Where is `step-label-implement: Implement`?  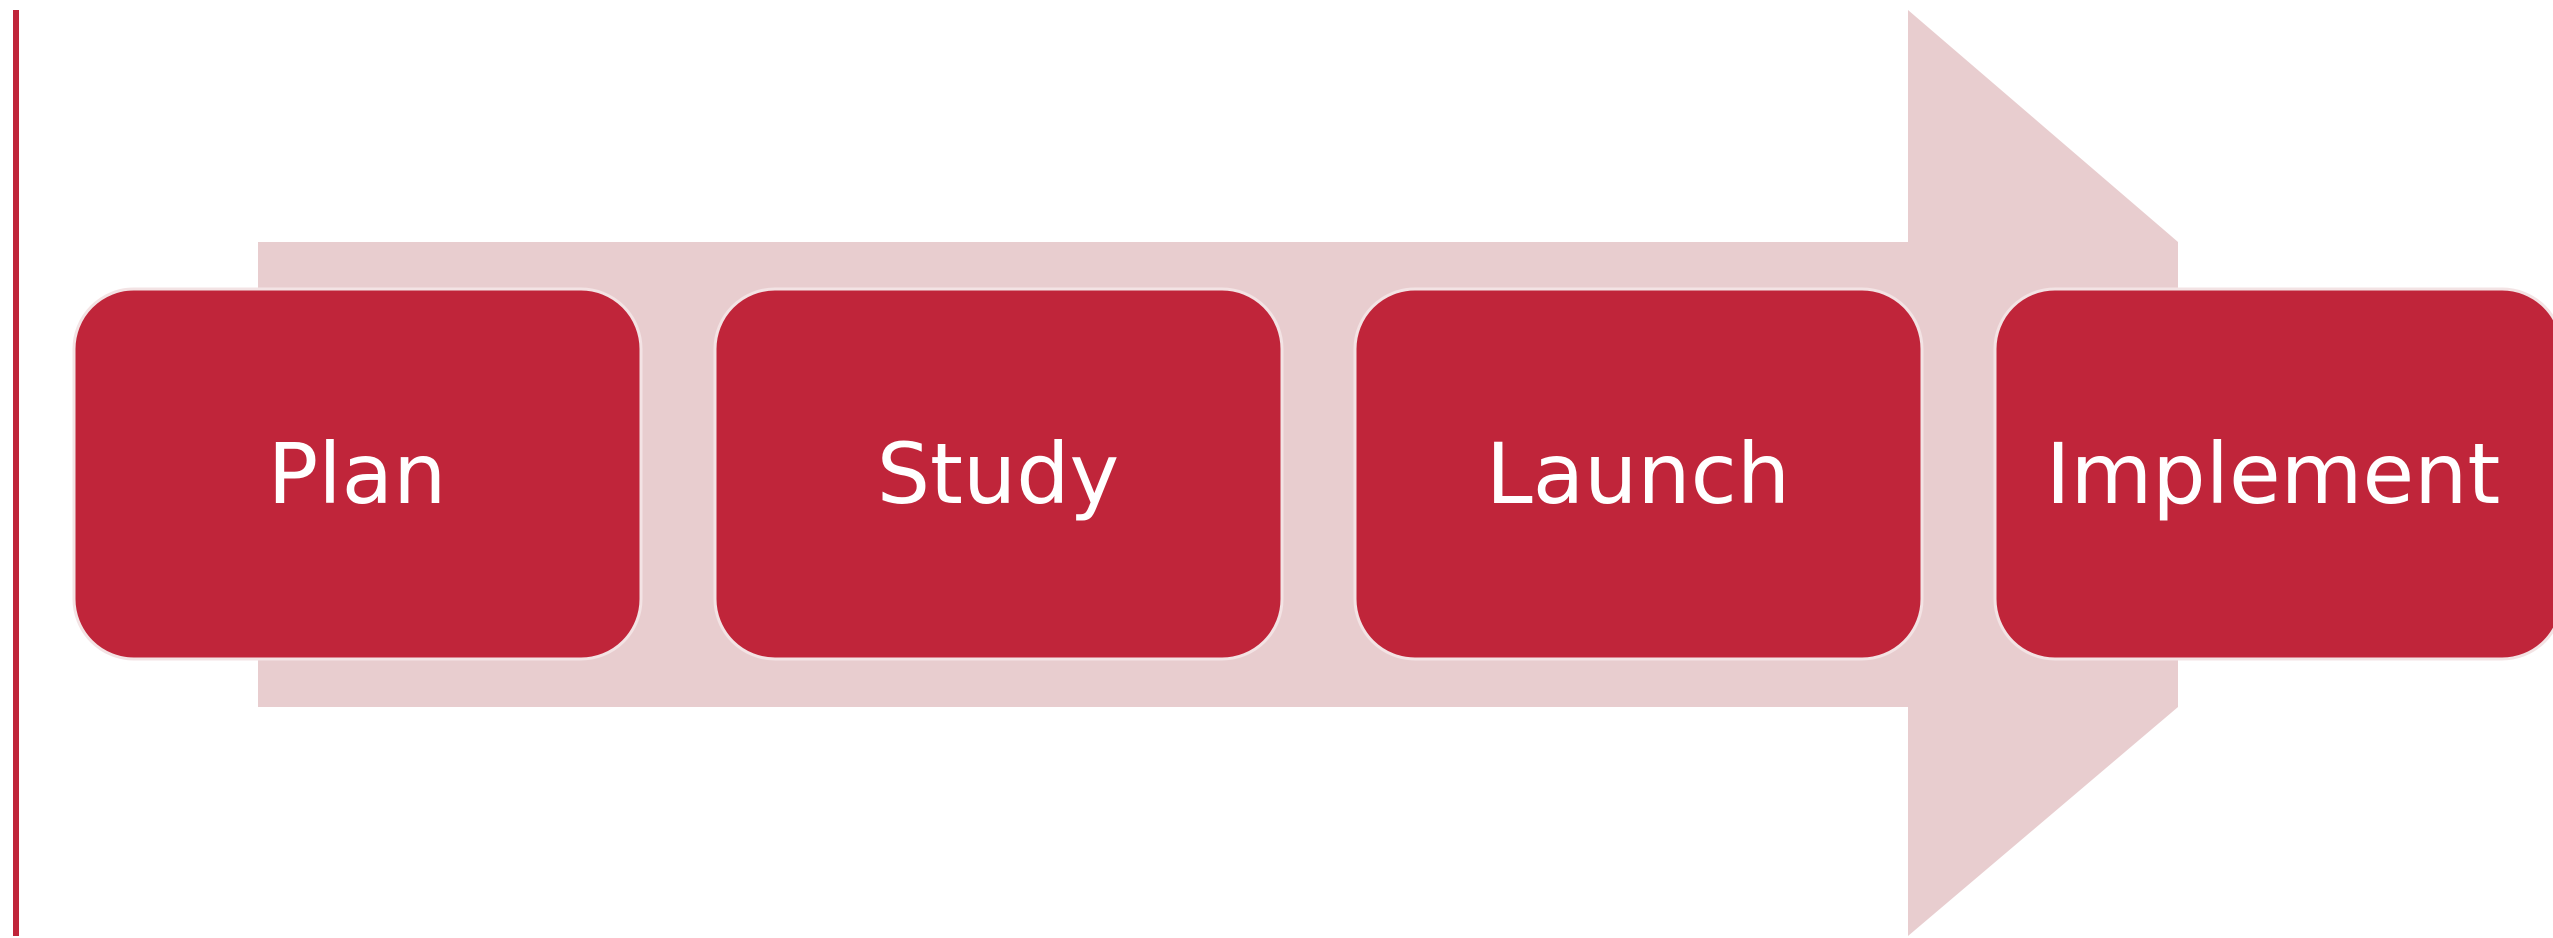 step-label-implement: Implement is located at coordinates (2273, 474).